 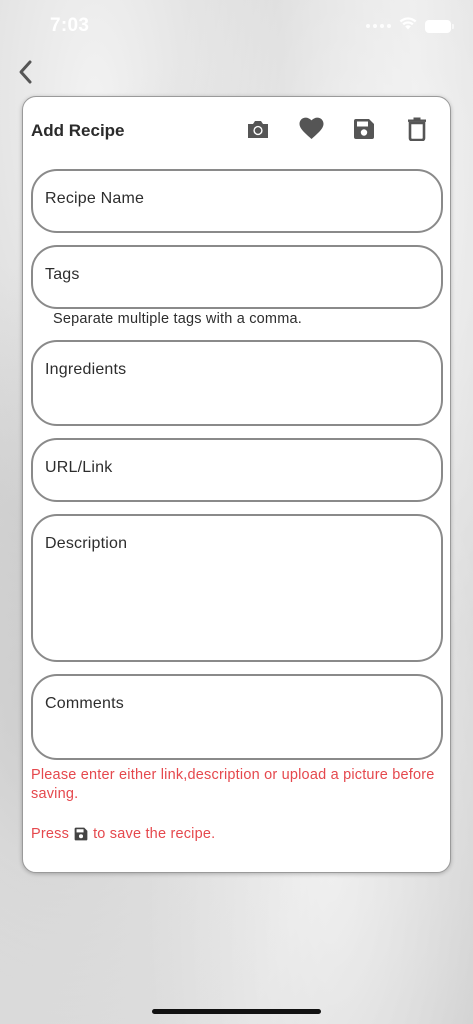 I want to click on back-button, so click(x=25, y=74).